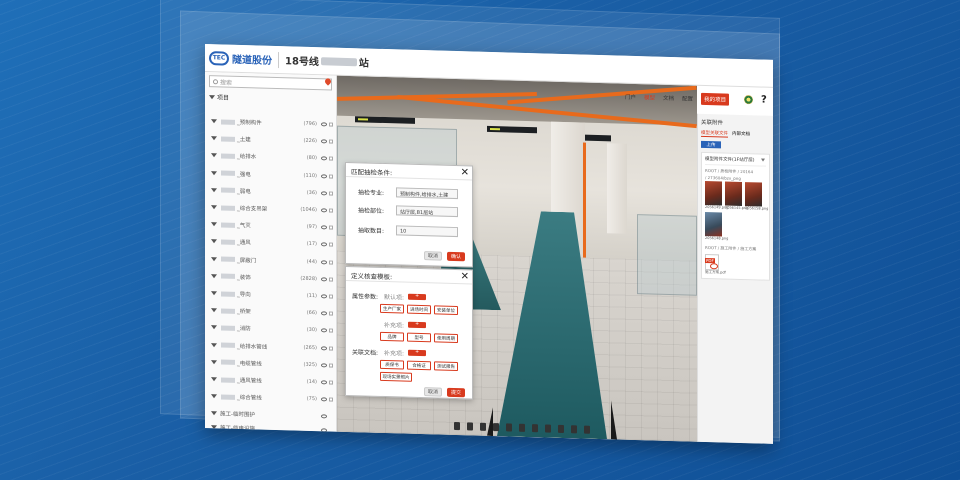  What do you see at coordinates (392, 364) in the screenshot?
I see `doc-tag: 质保书` at bounding box center [392, 364].